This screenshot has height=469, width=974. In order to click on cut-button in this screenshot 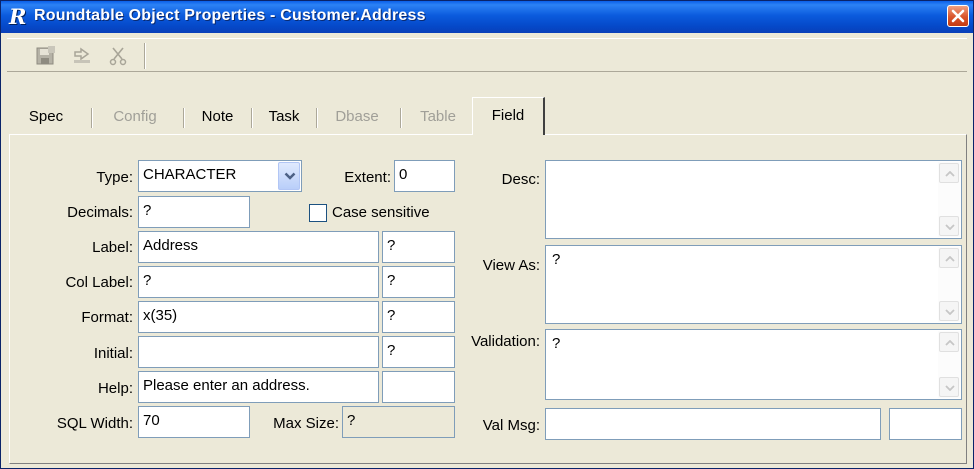, I will do `click(118, 56)`.